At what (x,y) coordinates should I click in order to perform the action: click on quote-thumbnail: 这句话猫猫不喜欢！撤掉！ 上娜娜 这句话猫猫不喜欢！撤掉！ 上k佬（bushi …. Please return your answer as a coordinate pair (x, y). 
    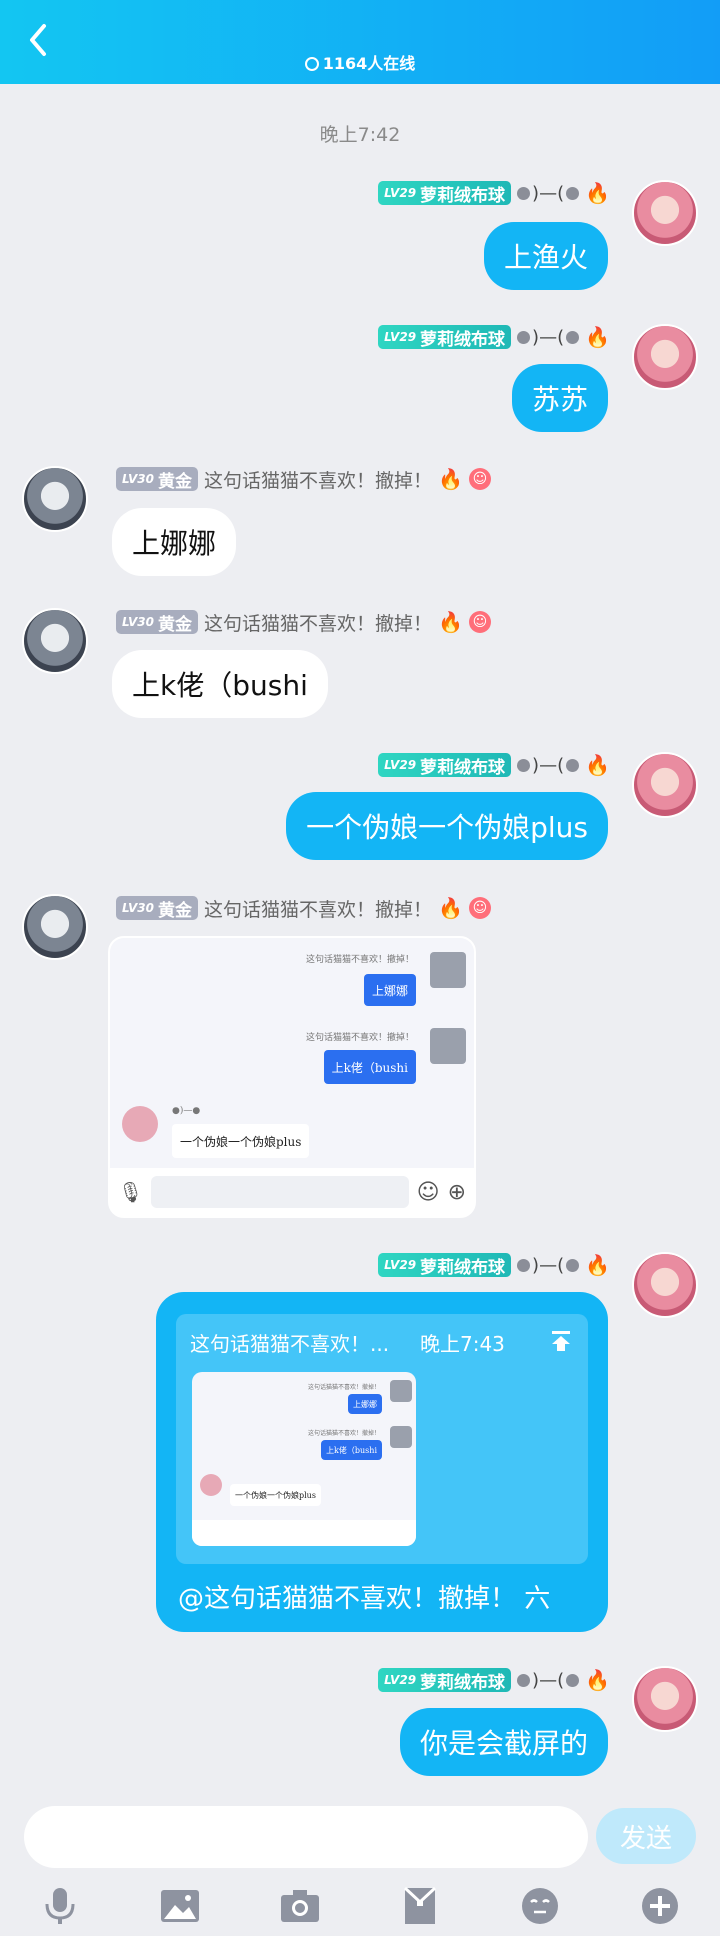
    Looking at the image, I should click on (304, 1459).